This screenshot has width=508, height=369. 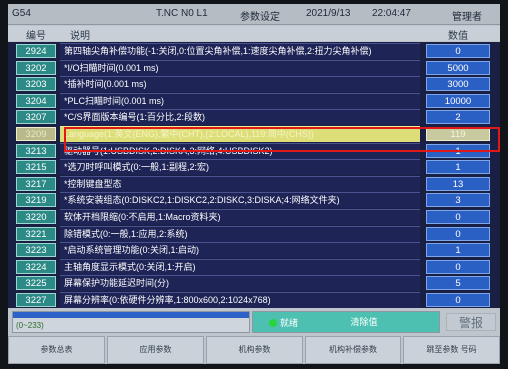 I want to click on ready-label: 就绪, so click(x=289, y=323).